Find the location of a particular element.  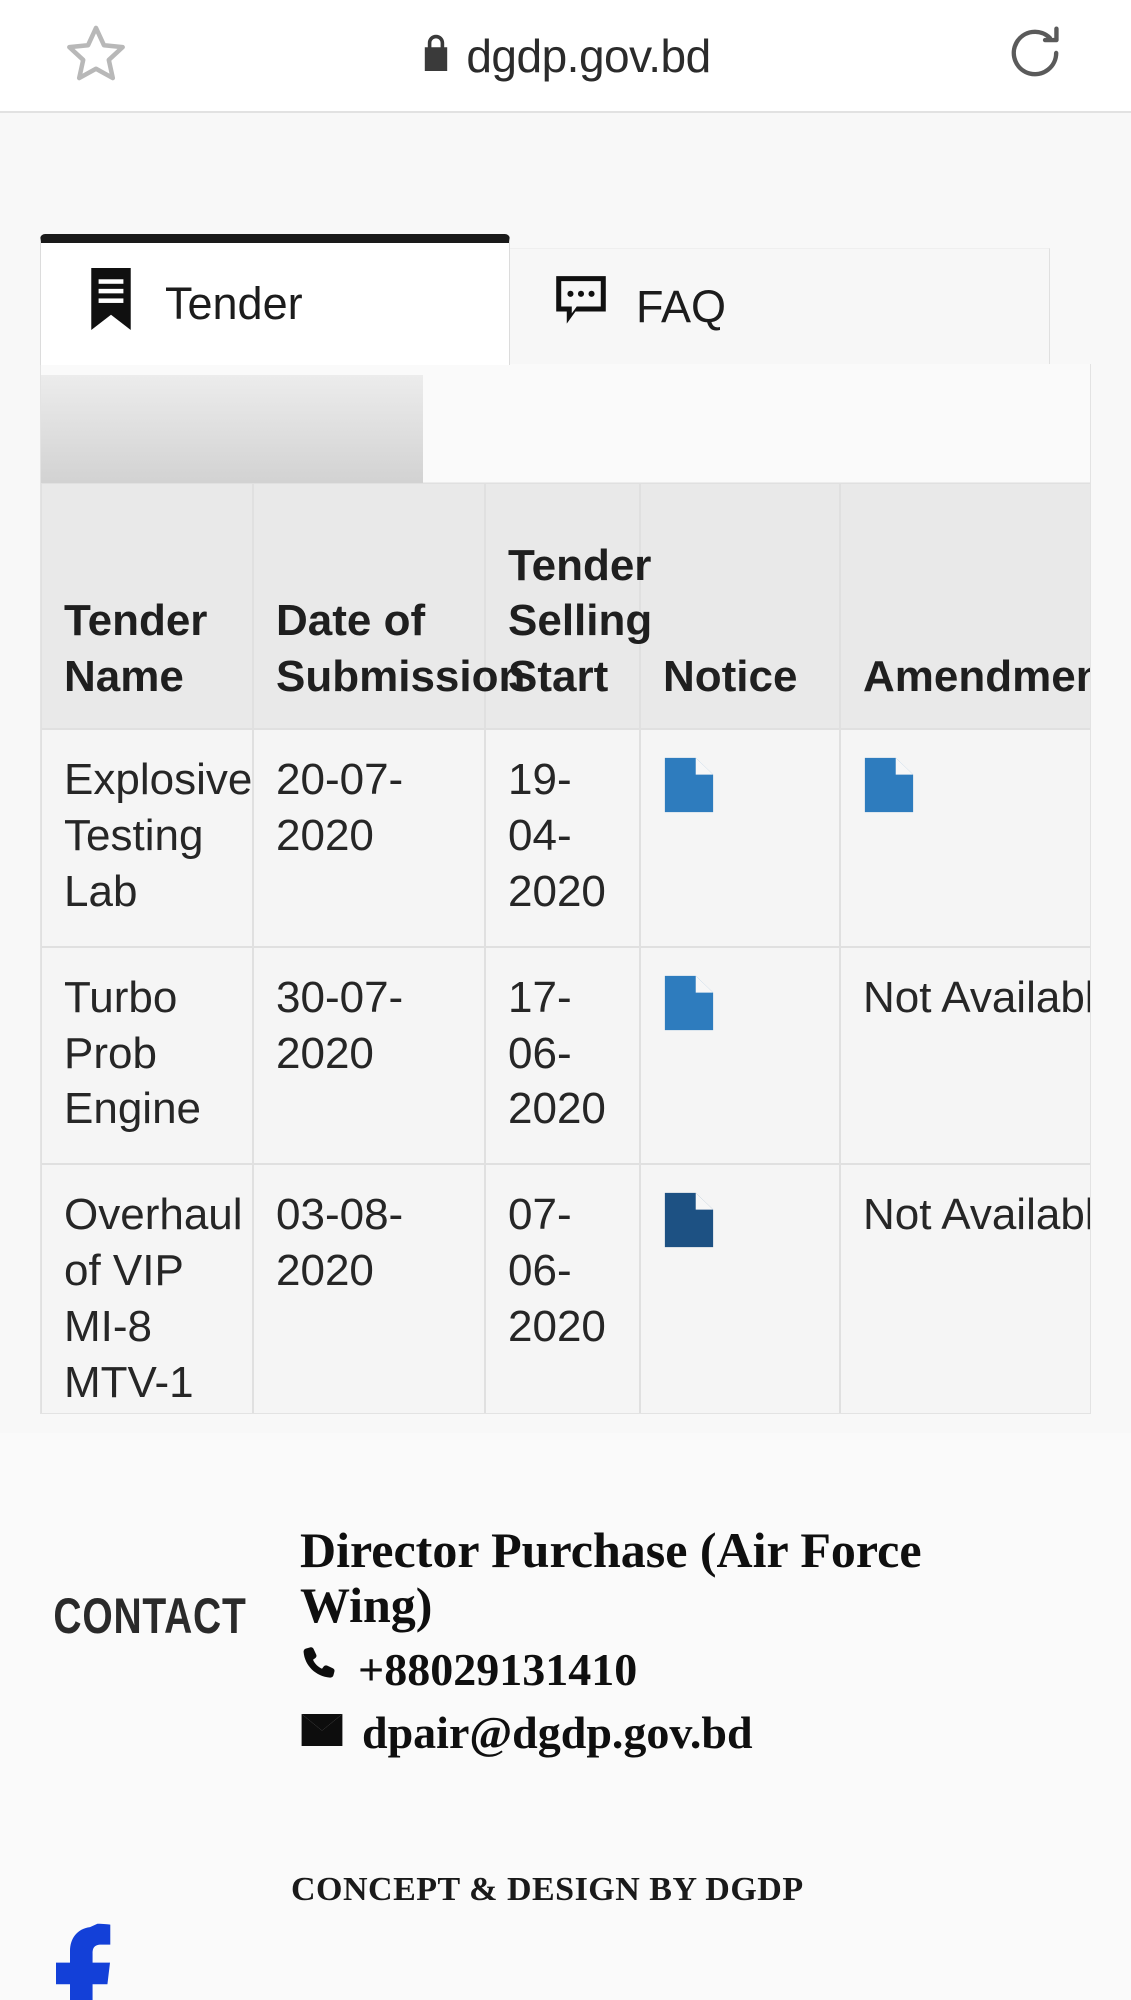

cell-tender-name: Turbo Prob Engine is located at coordinates (147, 1055).